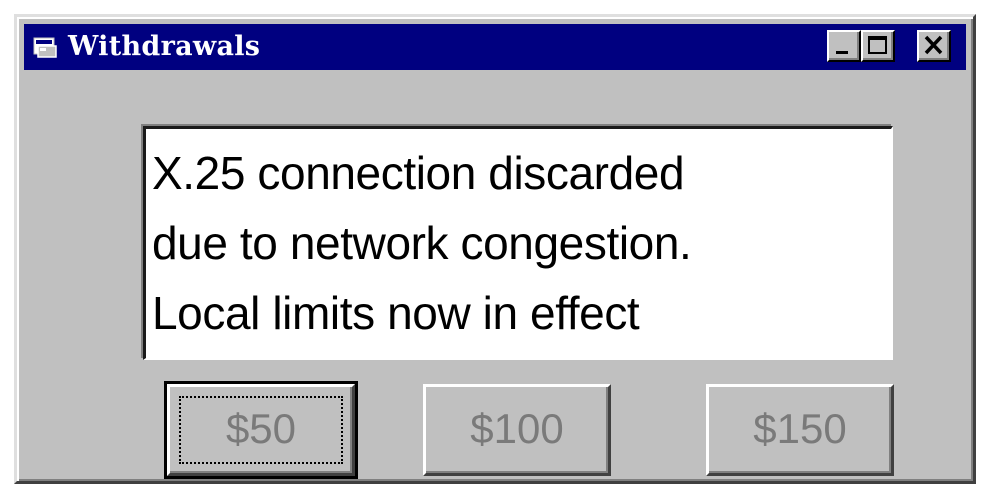 Image resolution: width=982 pixels, height=487 pixels. Describe the element at coordinates (418, 173) in the screenshot. I see `message-line: X.25 connection discarded` at that location.